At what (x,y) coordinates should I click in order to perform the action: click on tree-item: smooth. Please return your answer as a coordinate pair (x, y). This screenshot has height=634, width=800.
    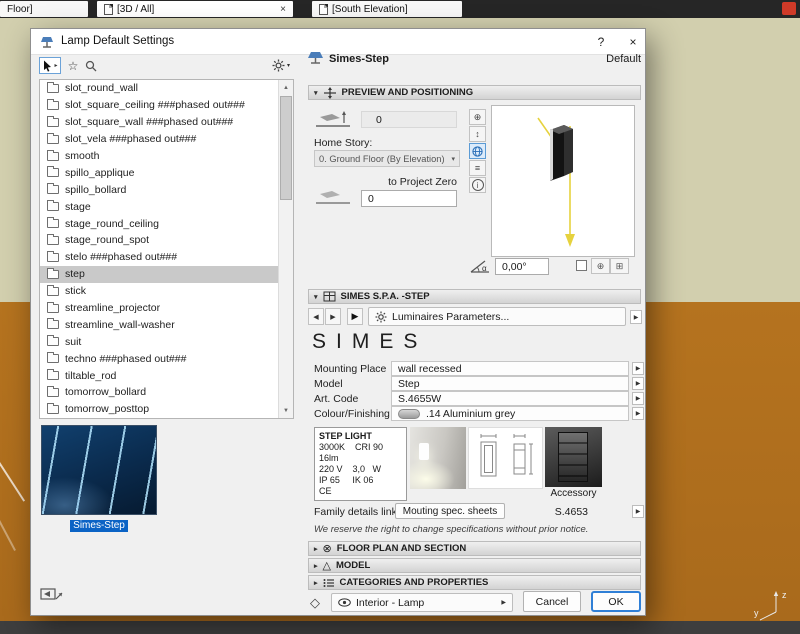
    Looking at the image, I should click on (159, 156).